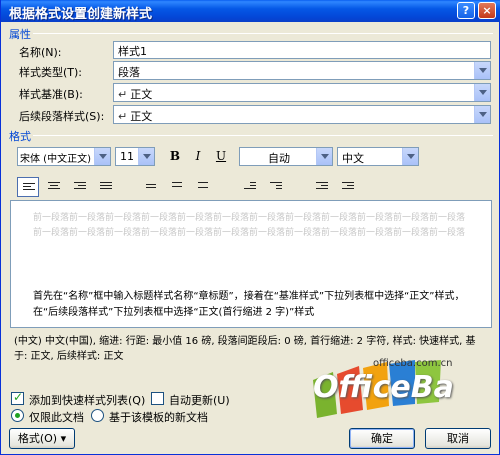 The width and height of the screenshot is (500, 455). Describe the element at coordinates (81, 14) in the screenshot. I see `dialog-title: 根据格式设置创建新样式` at that location.